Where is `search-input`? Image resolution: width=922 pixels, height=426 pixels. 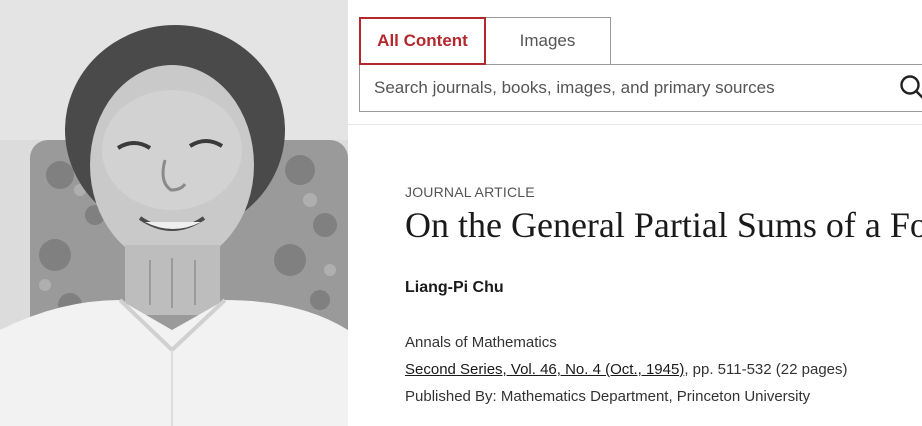 search-input is located at coordinates (625, 88).